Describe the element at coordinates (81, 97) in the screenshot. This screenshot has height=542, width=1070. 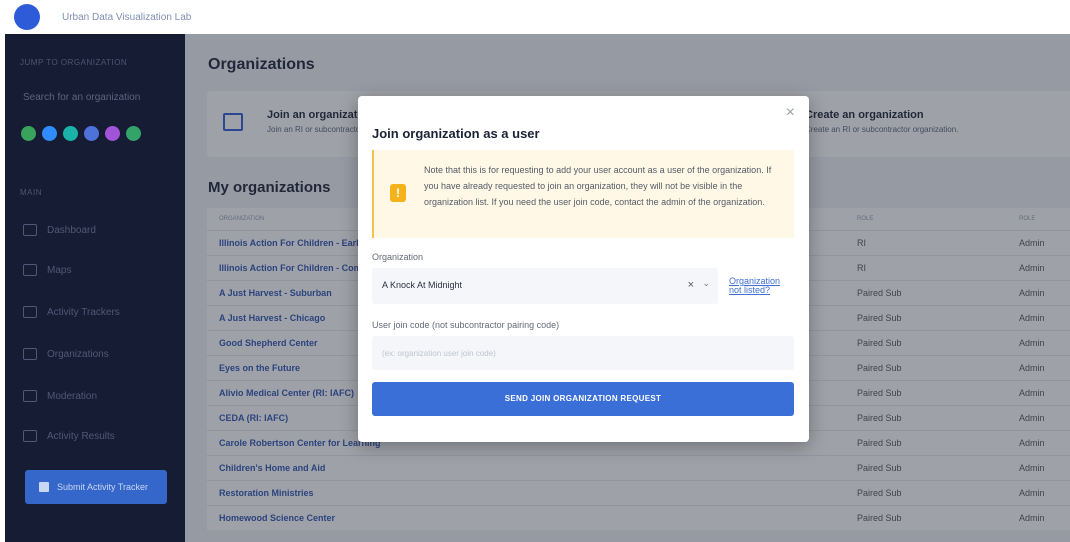
I see `org-search-input: Search for an organization` at that location.